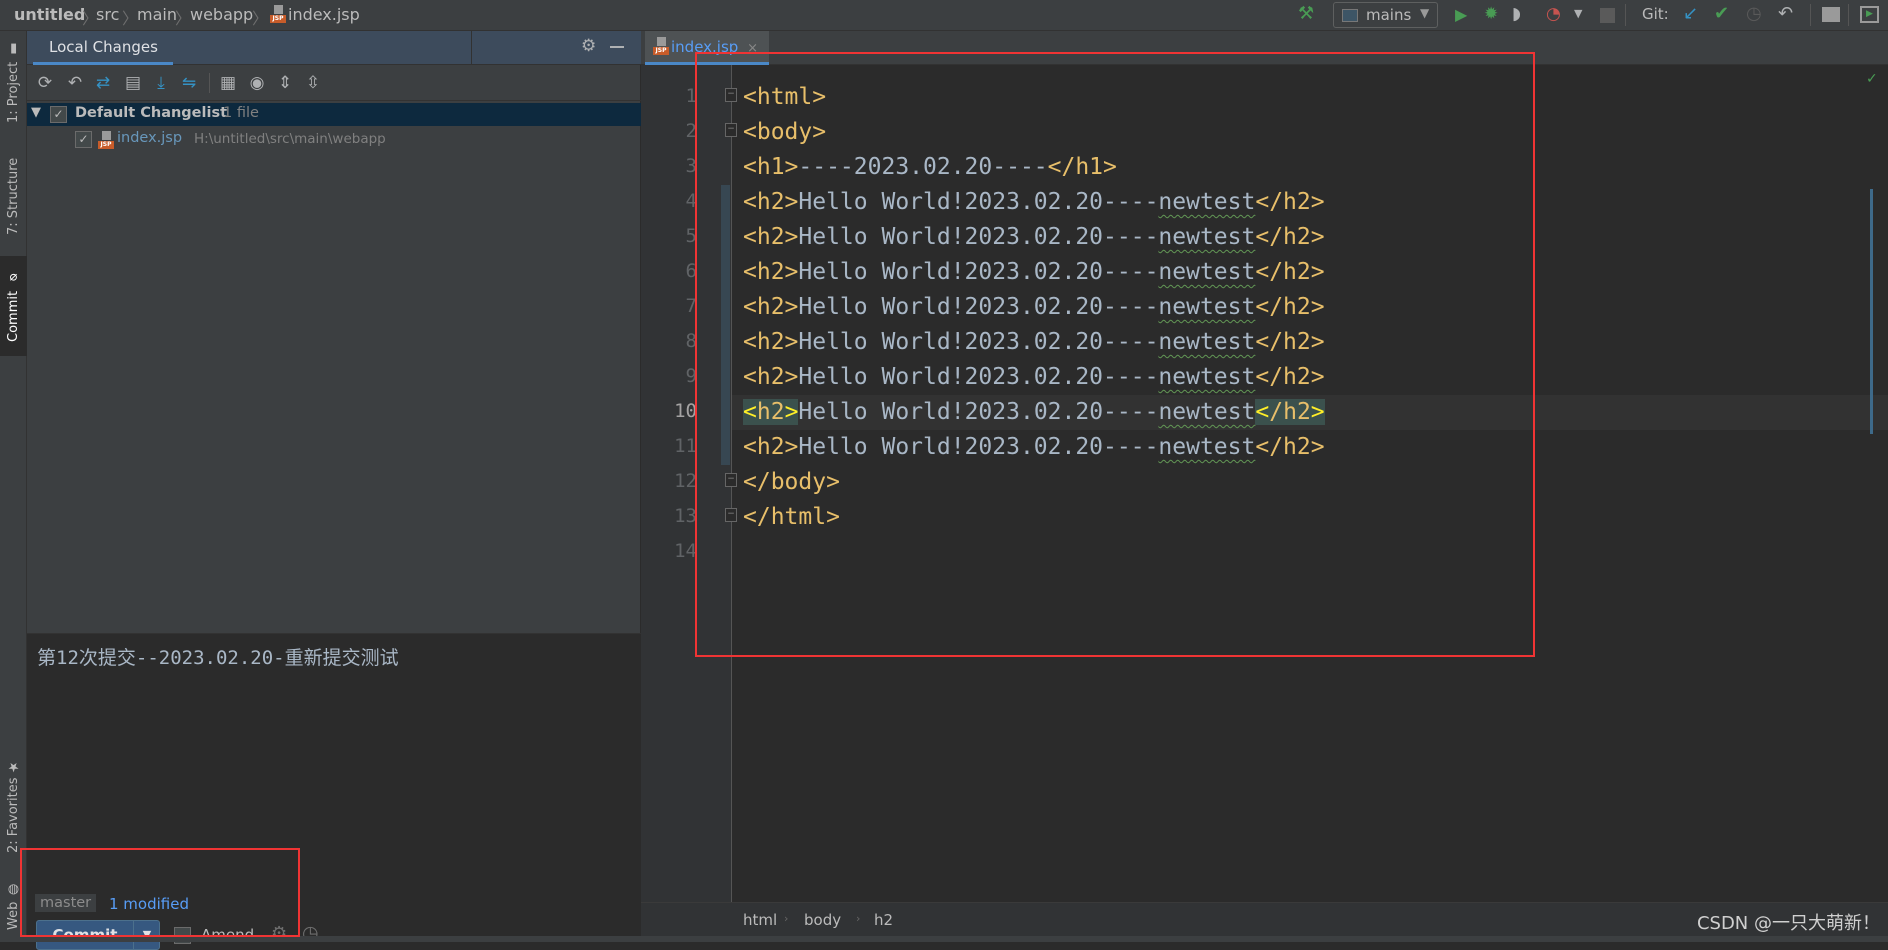 This screenshot has width=1888, height=950. Describe the element at coordinates (1721, 13) in the screenshot. I see `git-commit-icon: ✔` at that location.